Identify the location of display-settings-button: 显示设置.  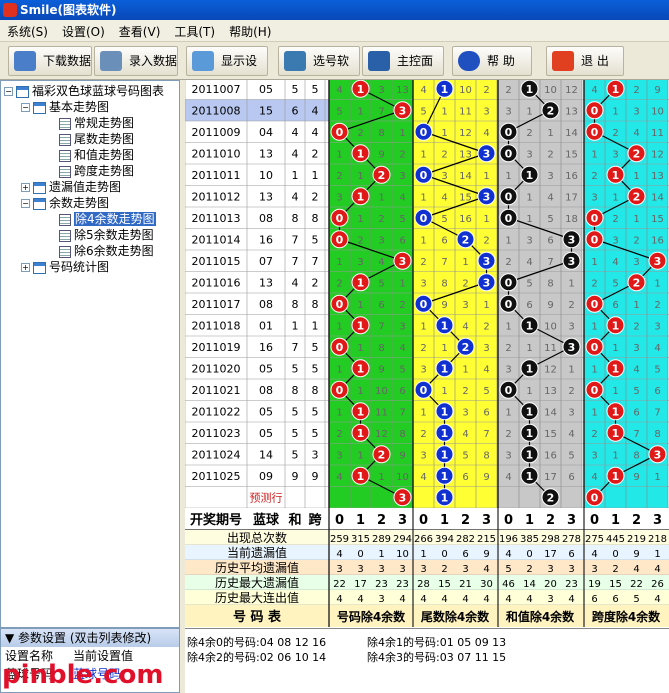
(227, 71).